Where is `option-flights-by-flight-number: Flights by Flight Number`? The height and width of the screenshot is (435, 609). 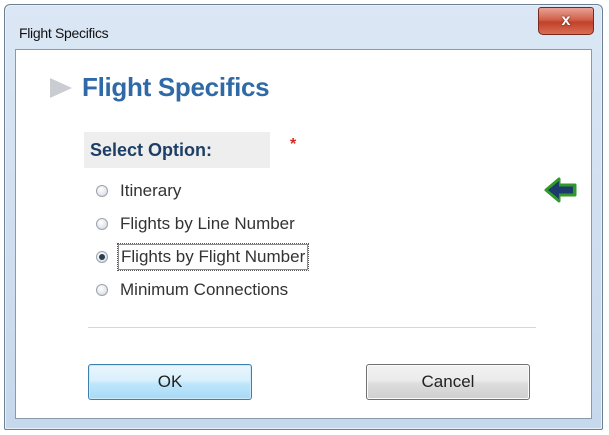
option-flights-by-flight-number: Flights by Flight Number is located at coordinates (203, 256).